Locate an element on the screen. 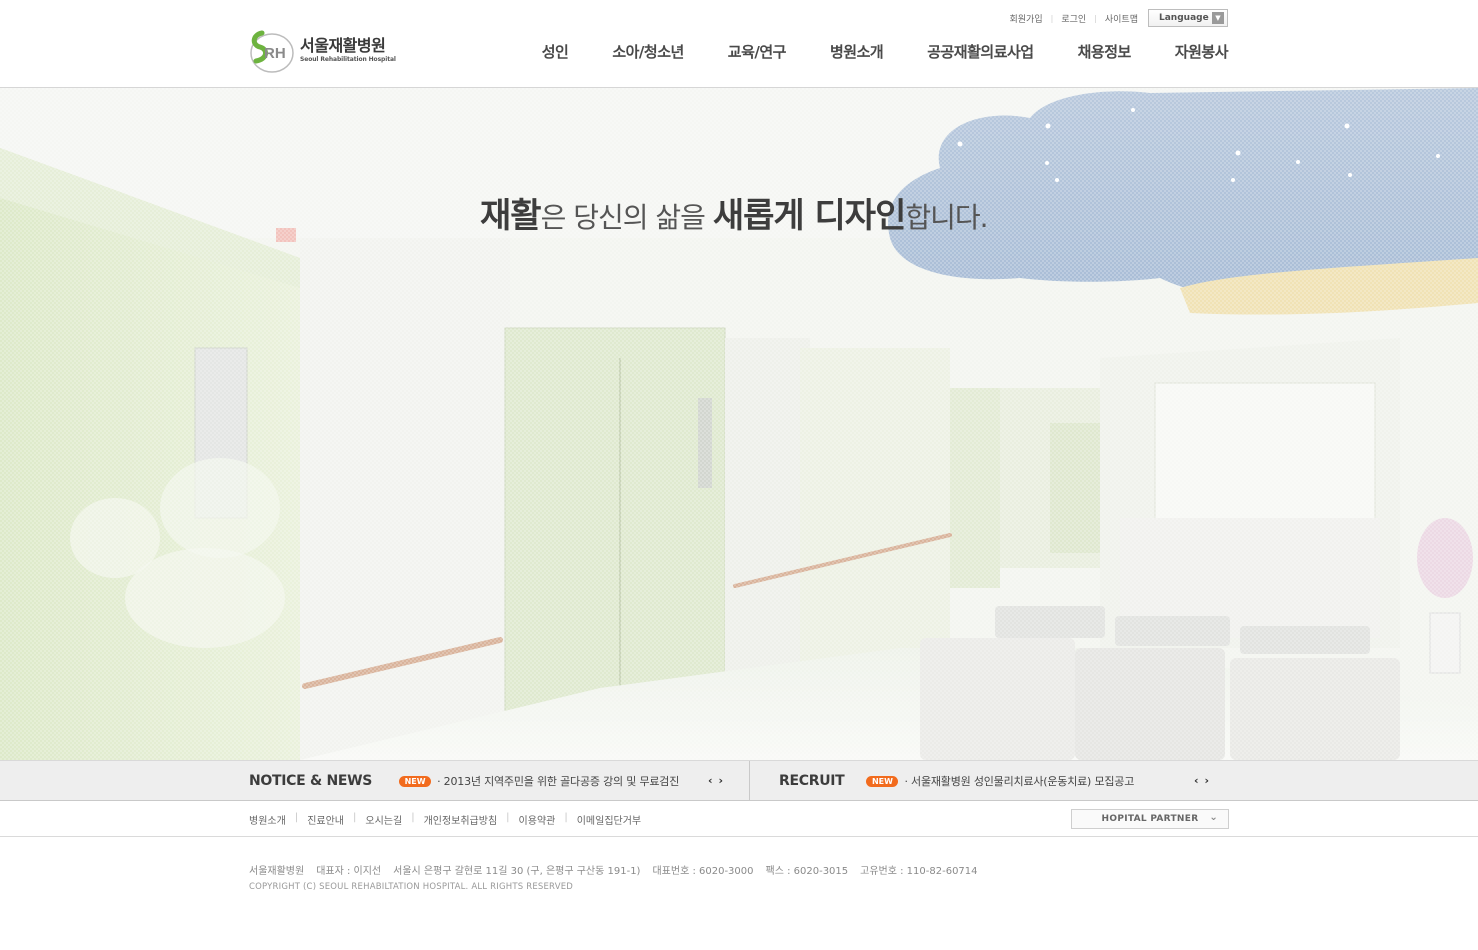 The width and height of the screenshot is (1478, 950). footer-link-email-refusal: 이메일집단거부 is located at coordinates (609, 819).